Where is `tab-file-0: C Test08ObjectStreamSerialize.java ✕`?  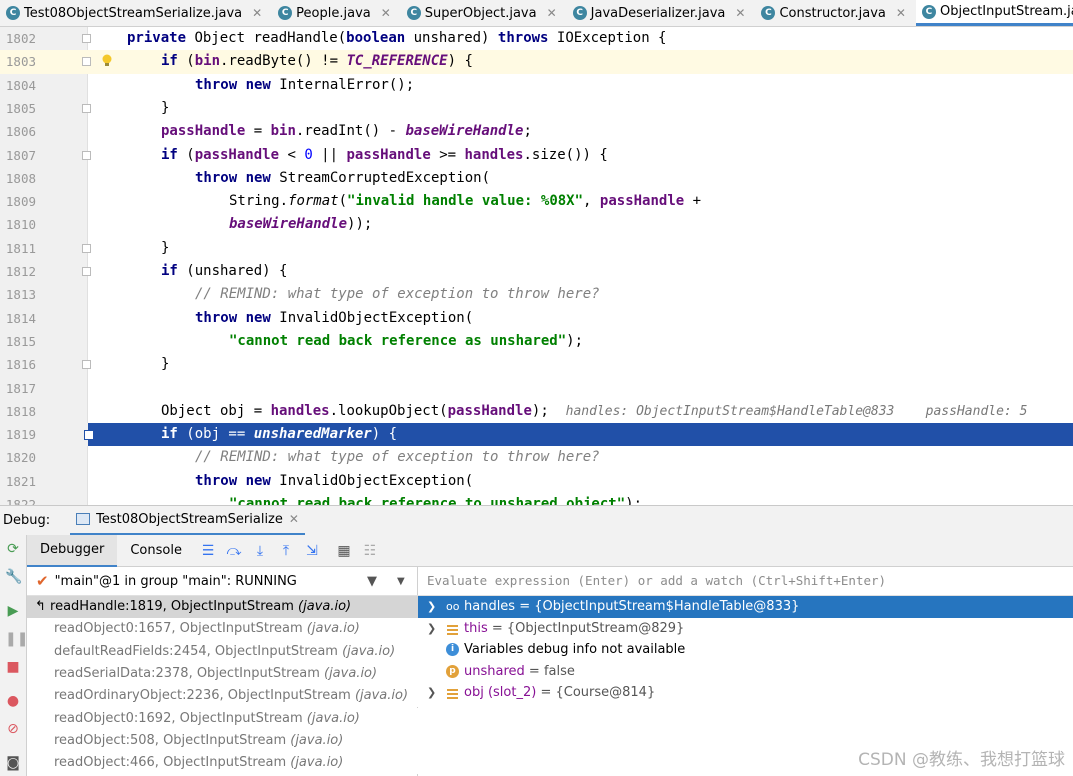
tab-file-0: C Test08ObjectStreamSerialize.java ✕ is located at coordinates (136, 13).